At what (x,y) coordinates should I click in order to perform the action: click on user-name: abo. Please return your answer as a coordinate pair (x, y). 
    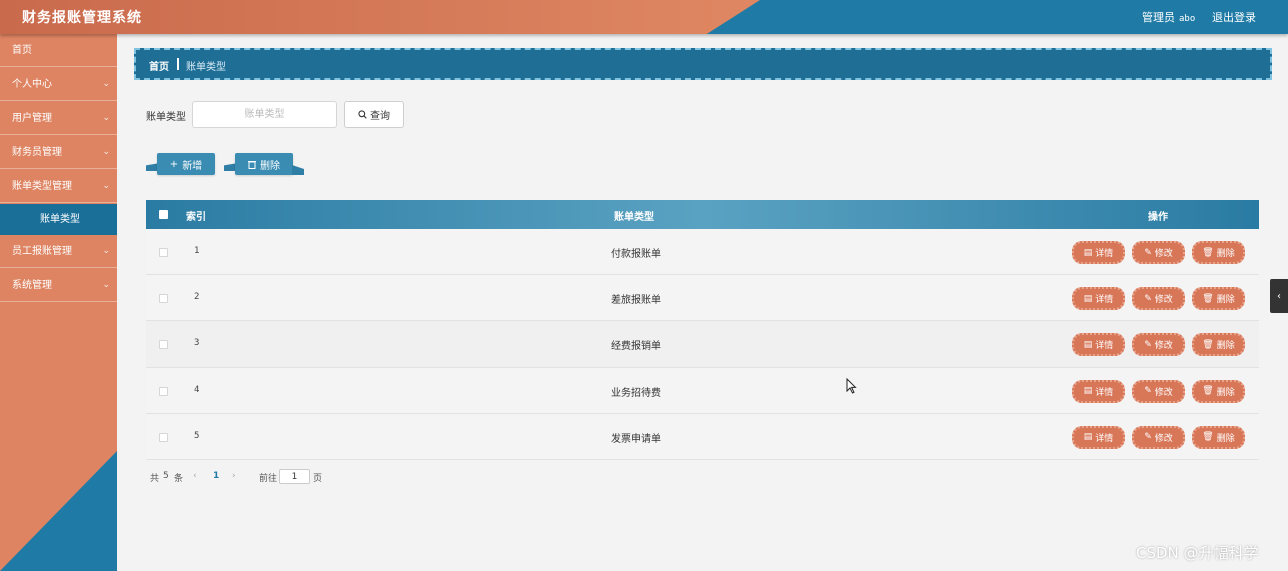
    Looking at the image, I should click on (1187, 19).